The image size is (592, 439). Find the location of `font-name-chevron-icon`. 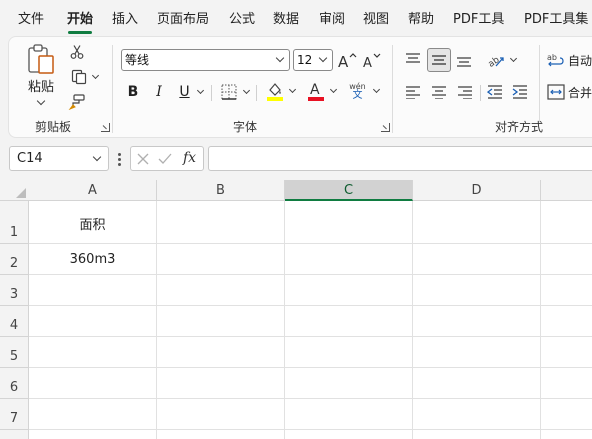

font-name-chevron-icon is located at coordinates (280, 58).